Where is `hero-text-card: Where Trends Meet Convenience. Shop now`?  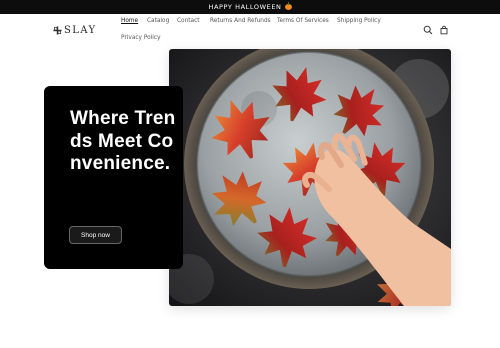
hero-text-card: Where Trends Meet Convenience. Shop now is located at coordinates (113, 177).